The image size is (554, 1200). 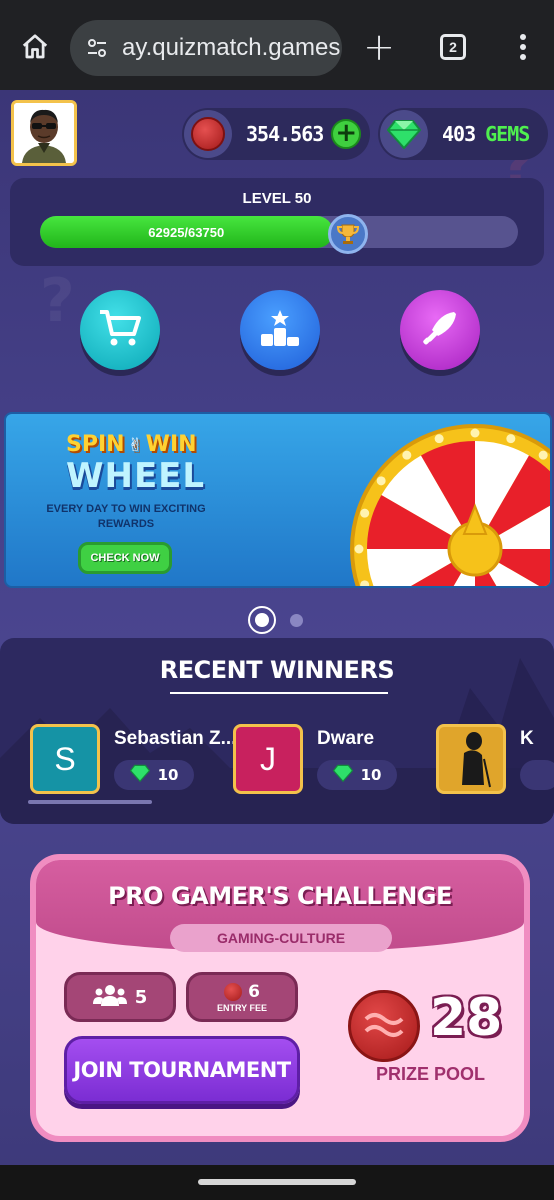 I want to click on win-word: WIN, so click(x=171, y=444).